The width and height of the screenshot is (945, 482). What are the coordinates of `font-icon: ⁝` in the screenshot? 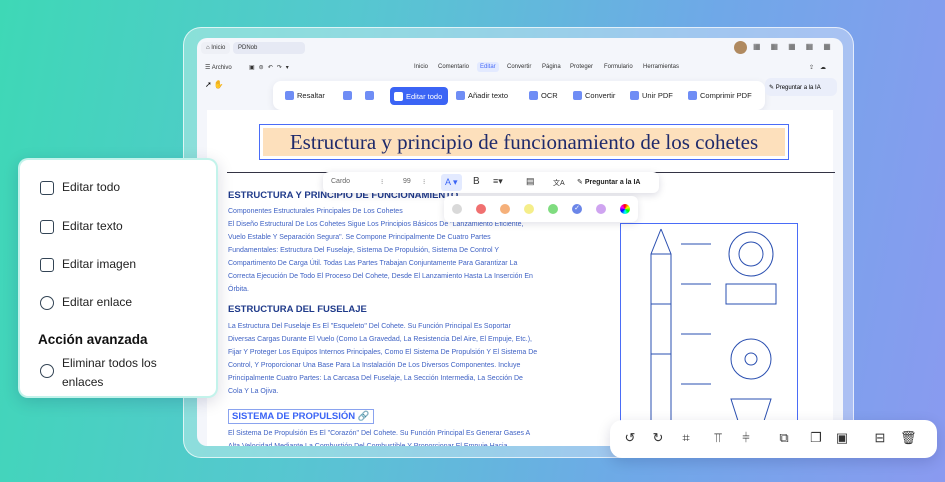 It's located at (382, 182).